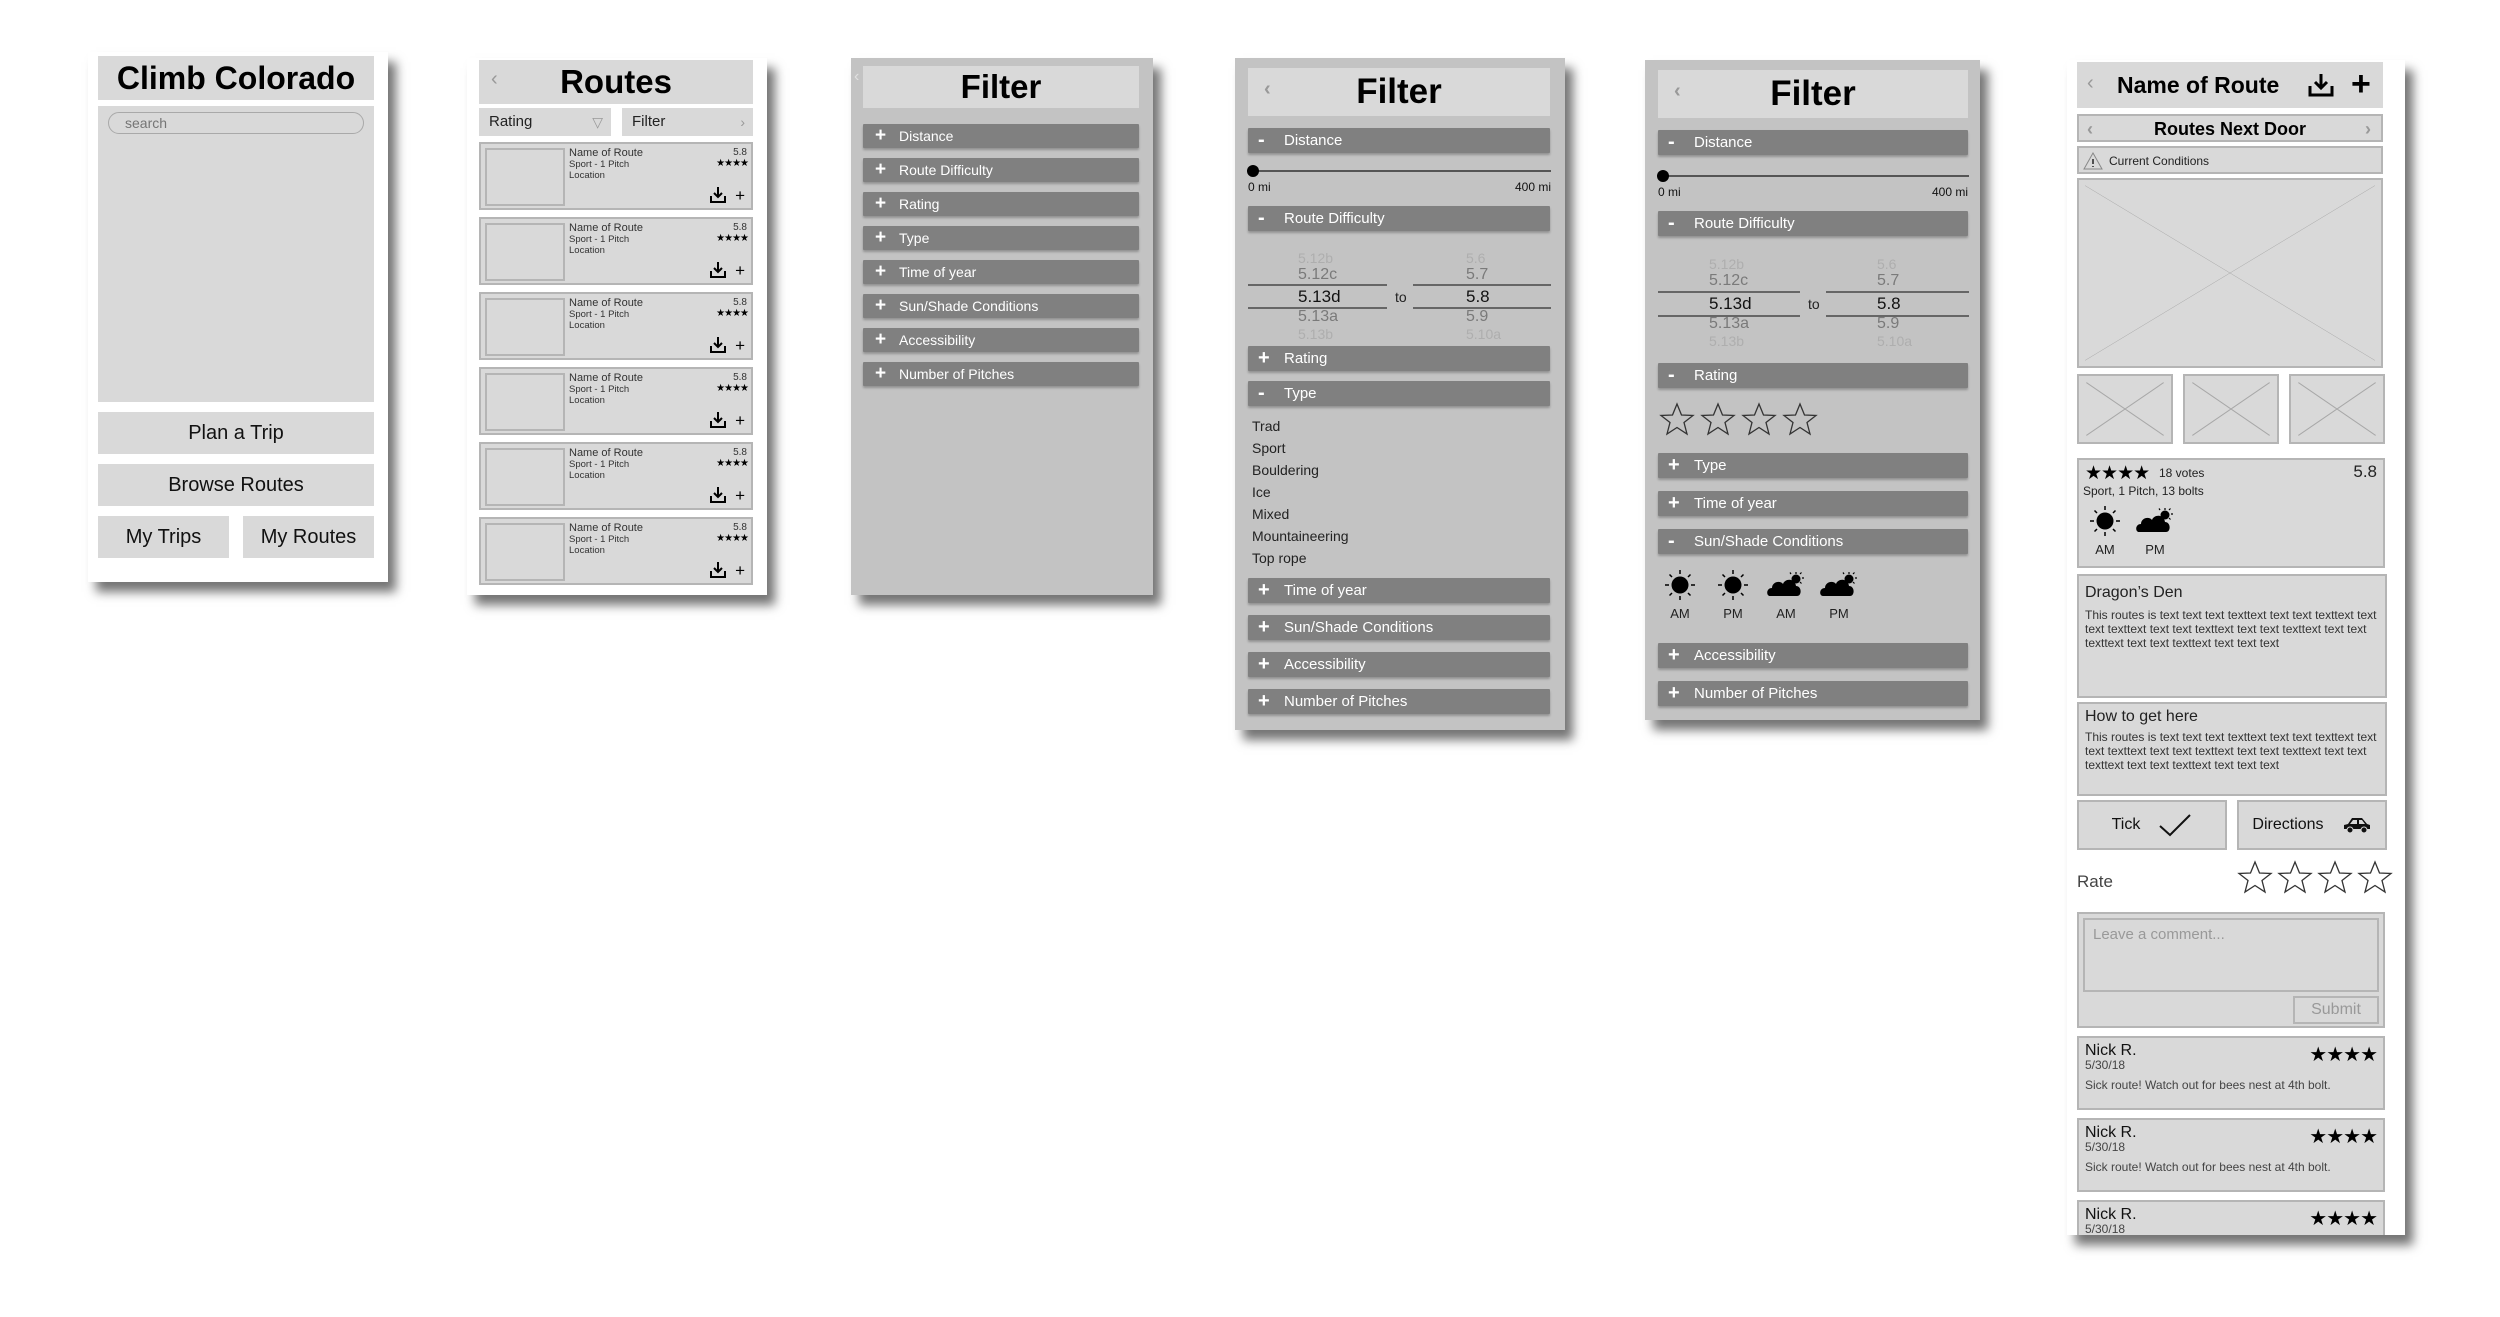 The height and width of the screenshot is (1317, 2500). I want to click on picker-option: 5.7, so click(1888, 281).